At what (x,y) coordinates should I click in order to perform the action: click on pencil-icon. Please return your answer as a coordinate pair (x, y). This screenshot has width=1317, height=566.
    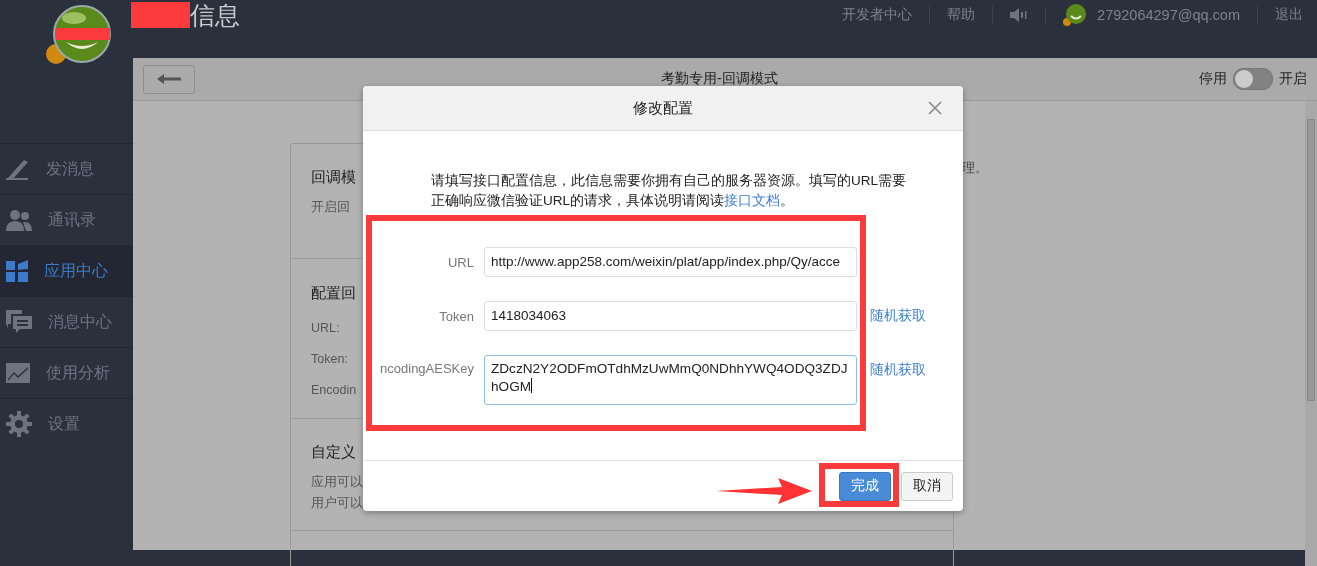
    Looking at the image, I should click on (18, 169).